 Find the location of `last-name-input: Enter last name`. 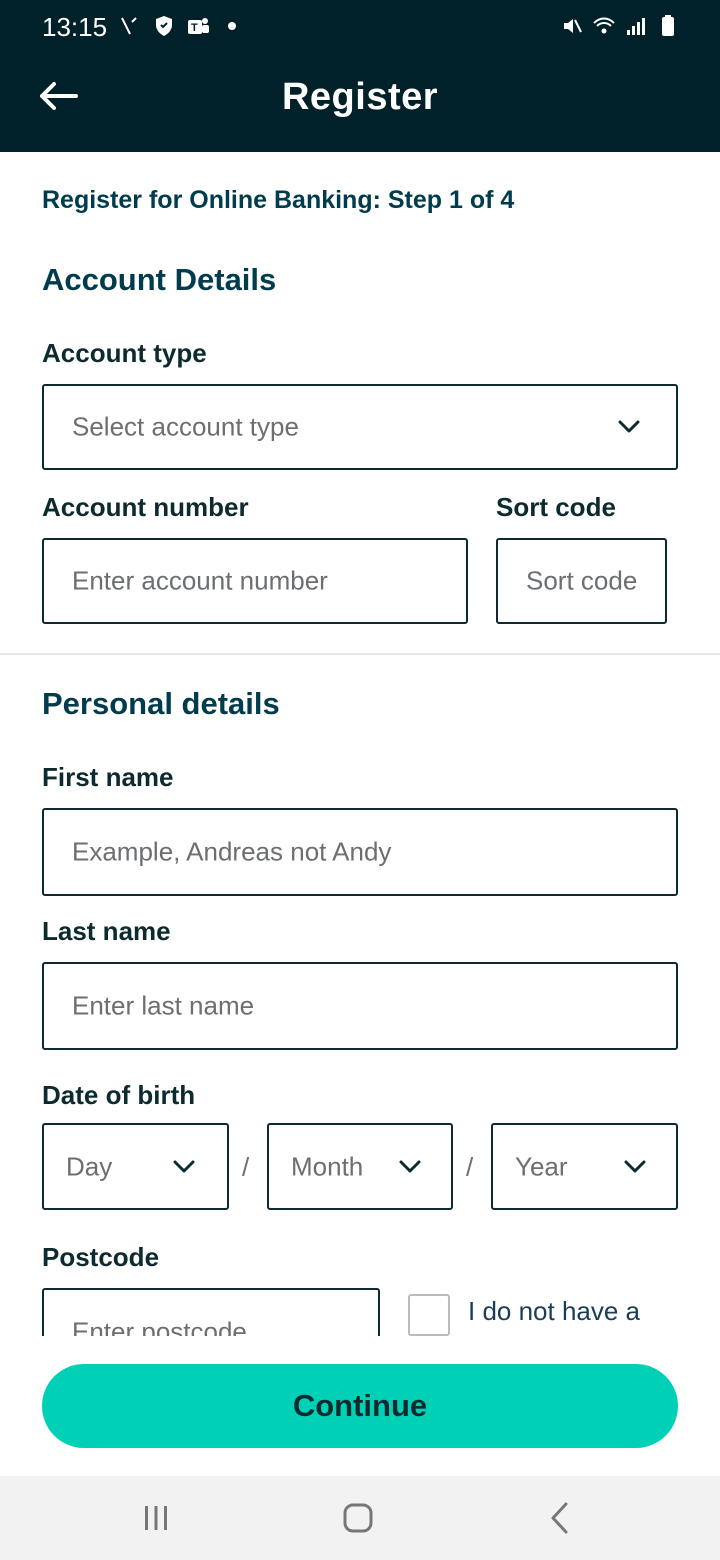

last-name-input: Enter last name is located at coordinates (360, 1006).